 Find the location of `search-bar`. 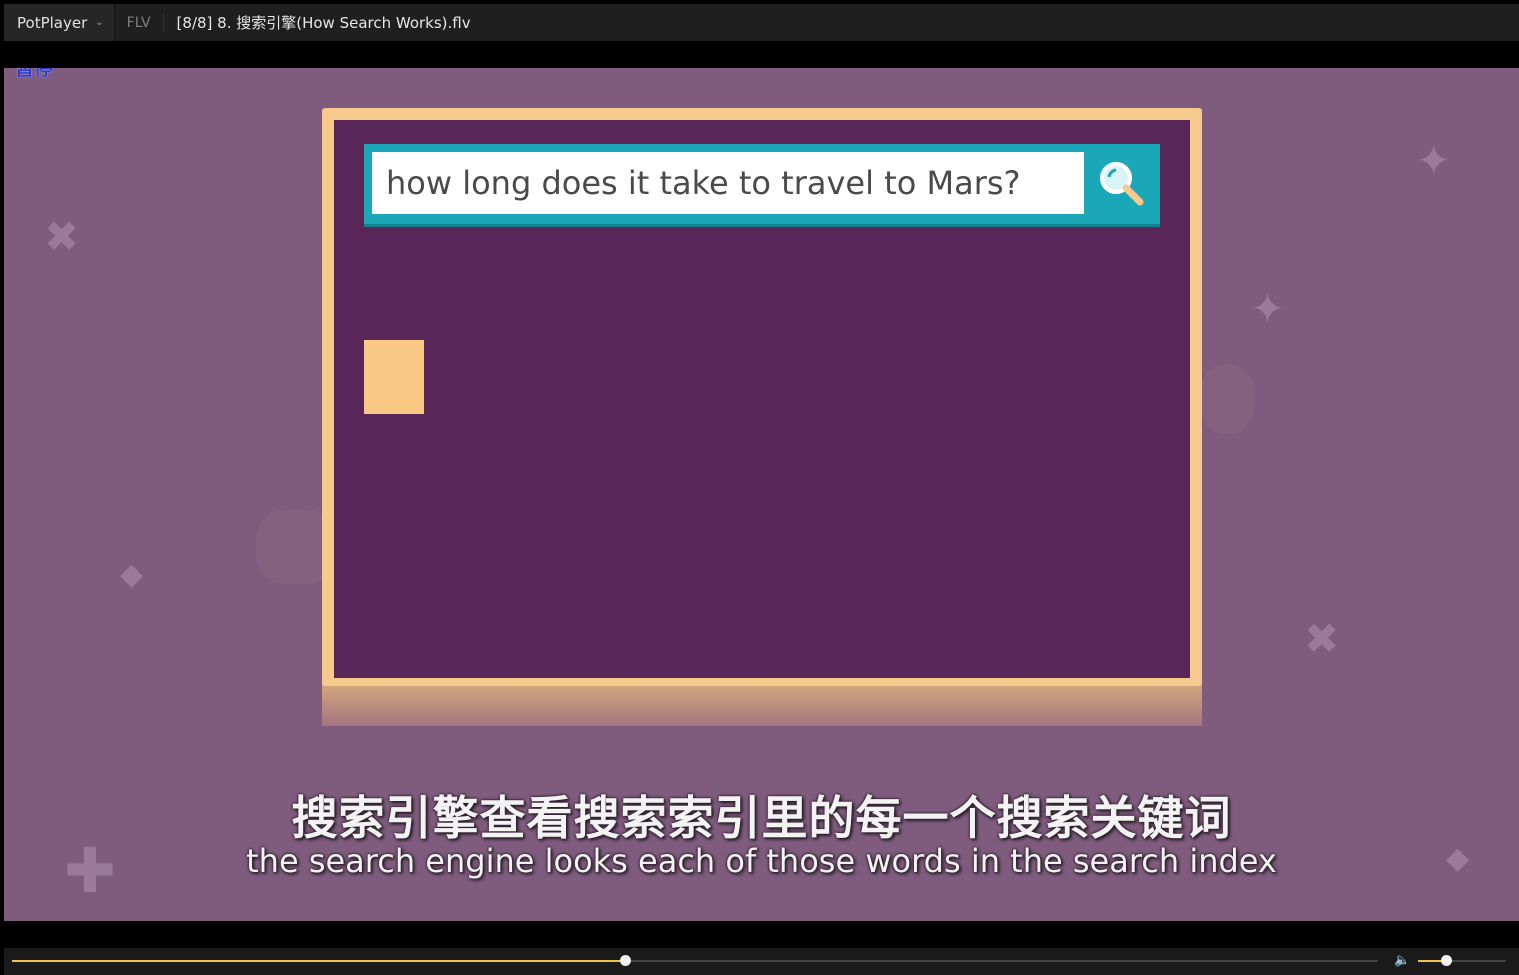

search-bar is located at coordinates (762, 184).